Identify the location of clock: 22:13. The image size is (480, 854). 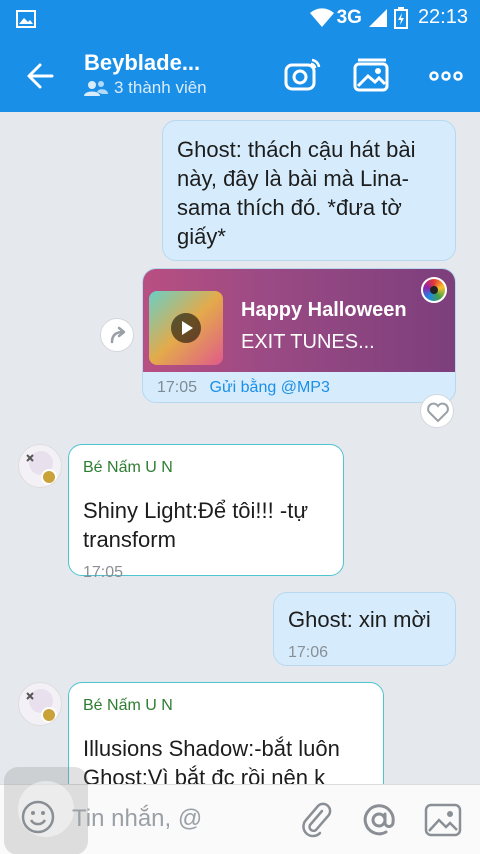
(442, 17).